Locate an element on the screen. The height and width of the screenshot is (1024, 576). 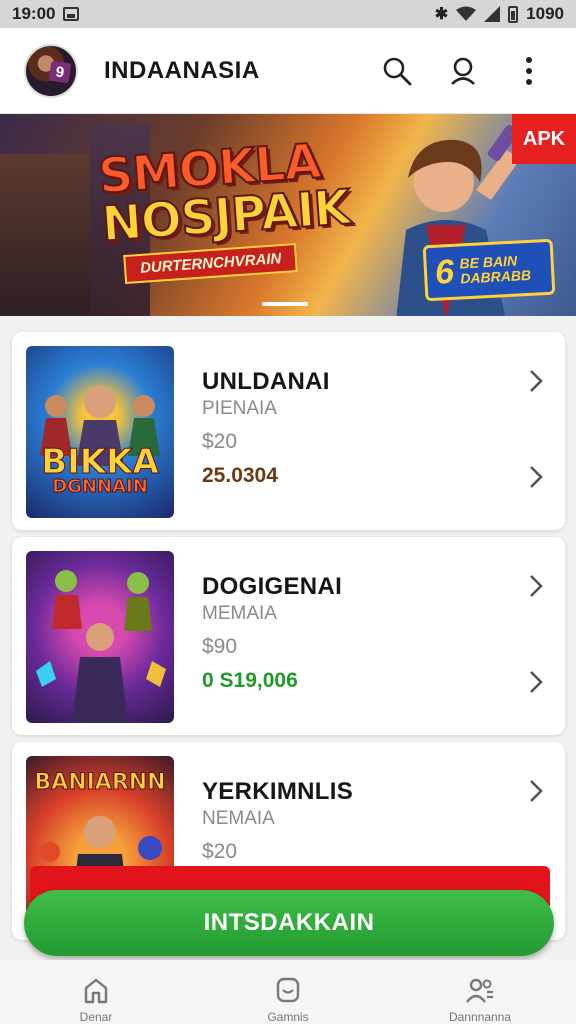
banner-building-left is located at coordinates (45, 235).